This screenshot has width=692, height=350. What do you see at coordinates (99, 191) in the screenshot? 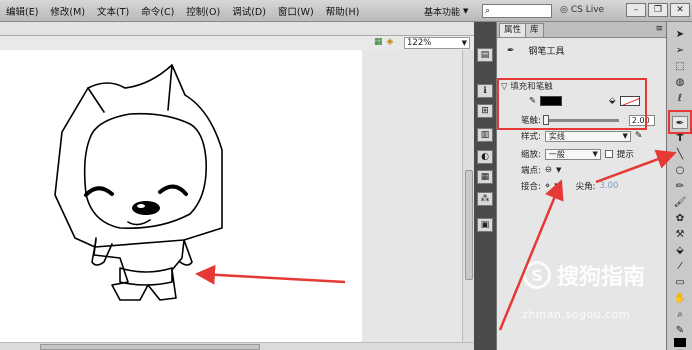
I see `fox-eye-left` at bounding box center [99, 191].